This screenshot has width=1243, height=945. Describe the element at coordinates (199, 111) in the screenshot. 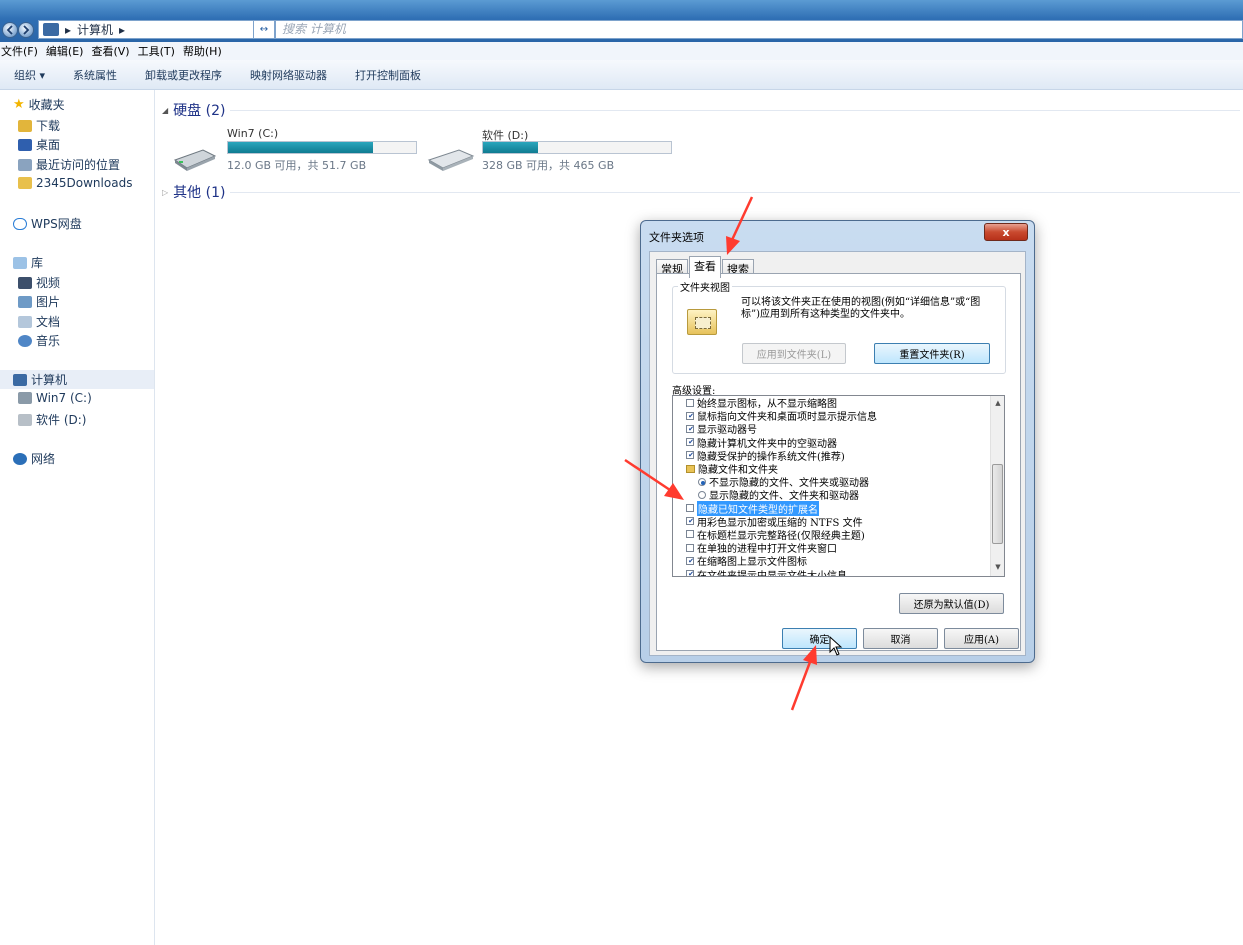

I see `group-title: 硬盘 (2)` at that location.